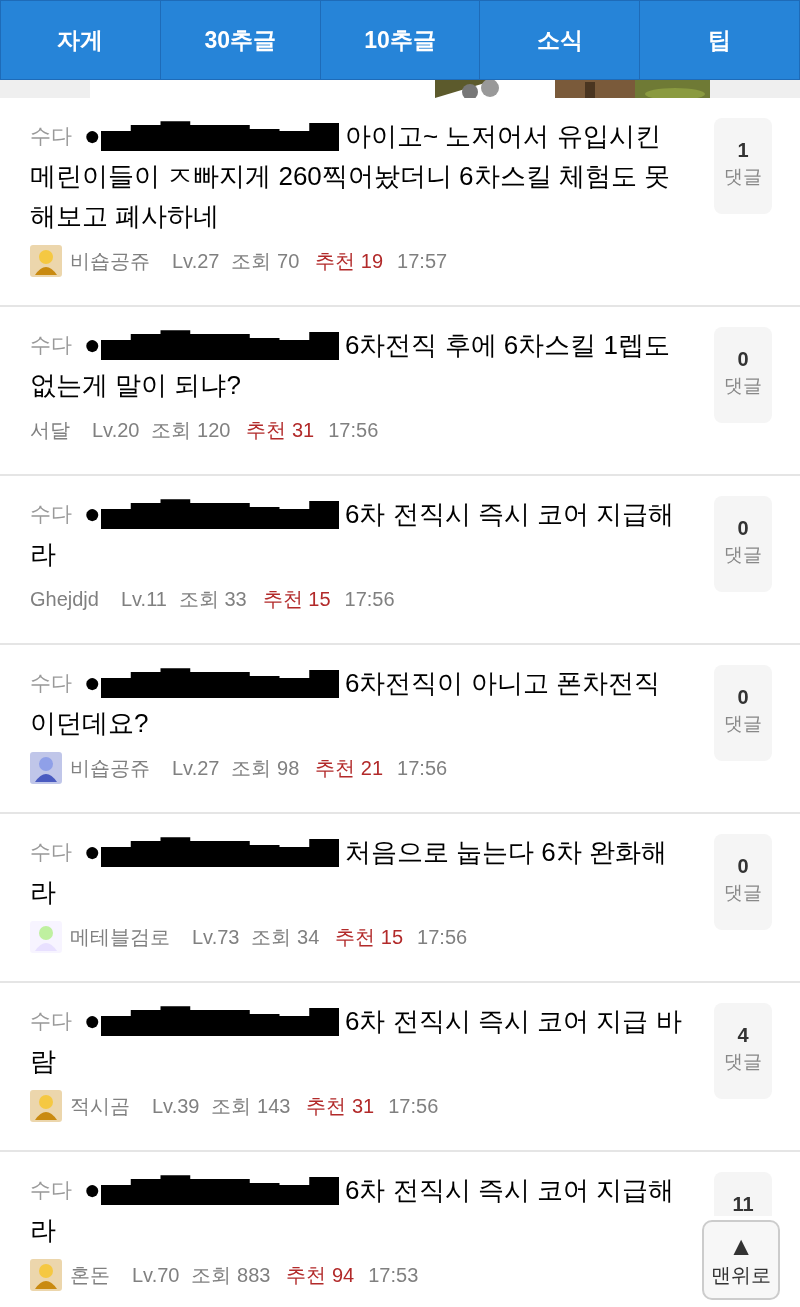 The height and width of the screenshot is (1307, 800). Describe the element at coordinates (156, 1275) in the screenshot. I see `user-level: Lv.70` at that location.